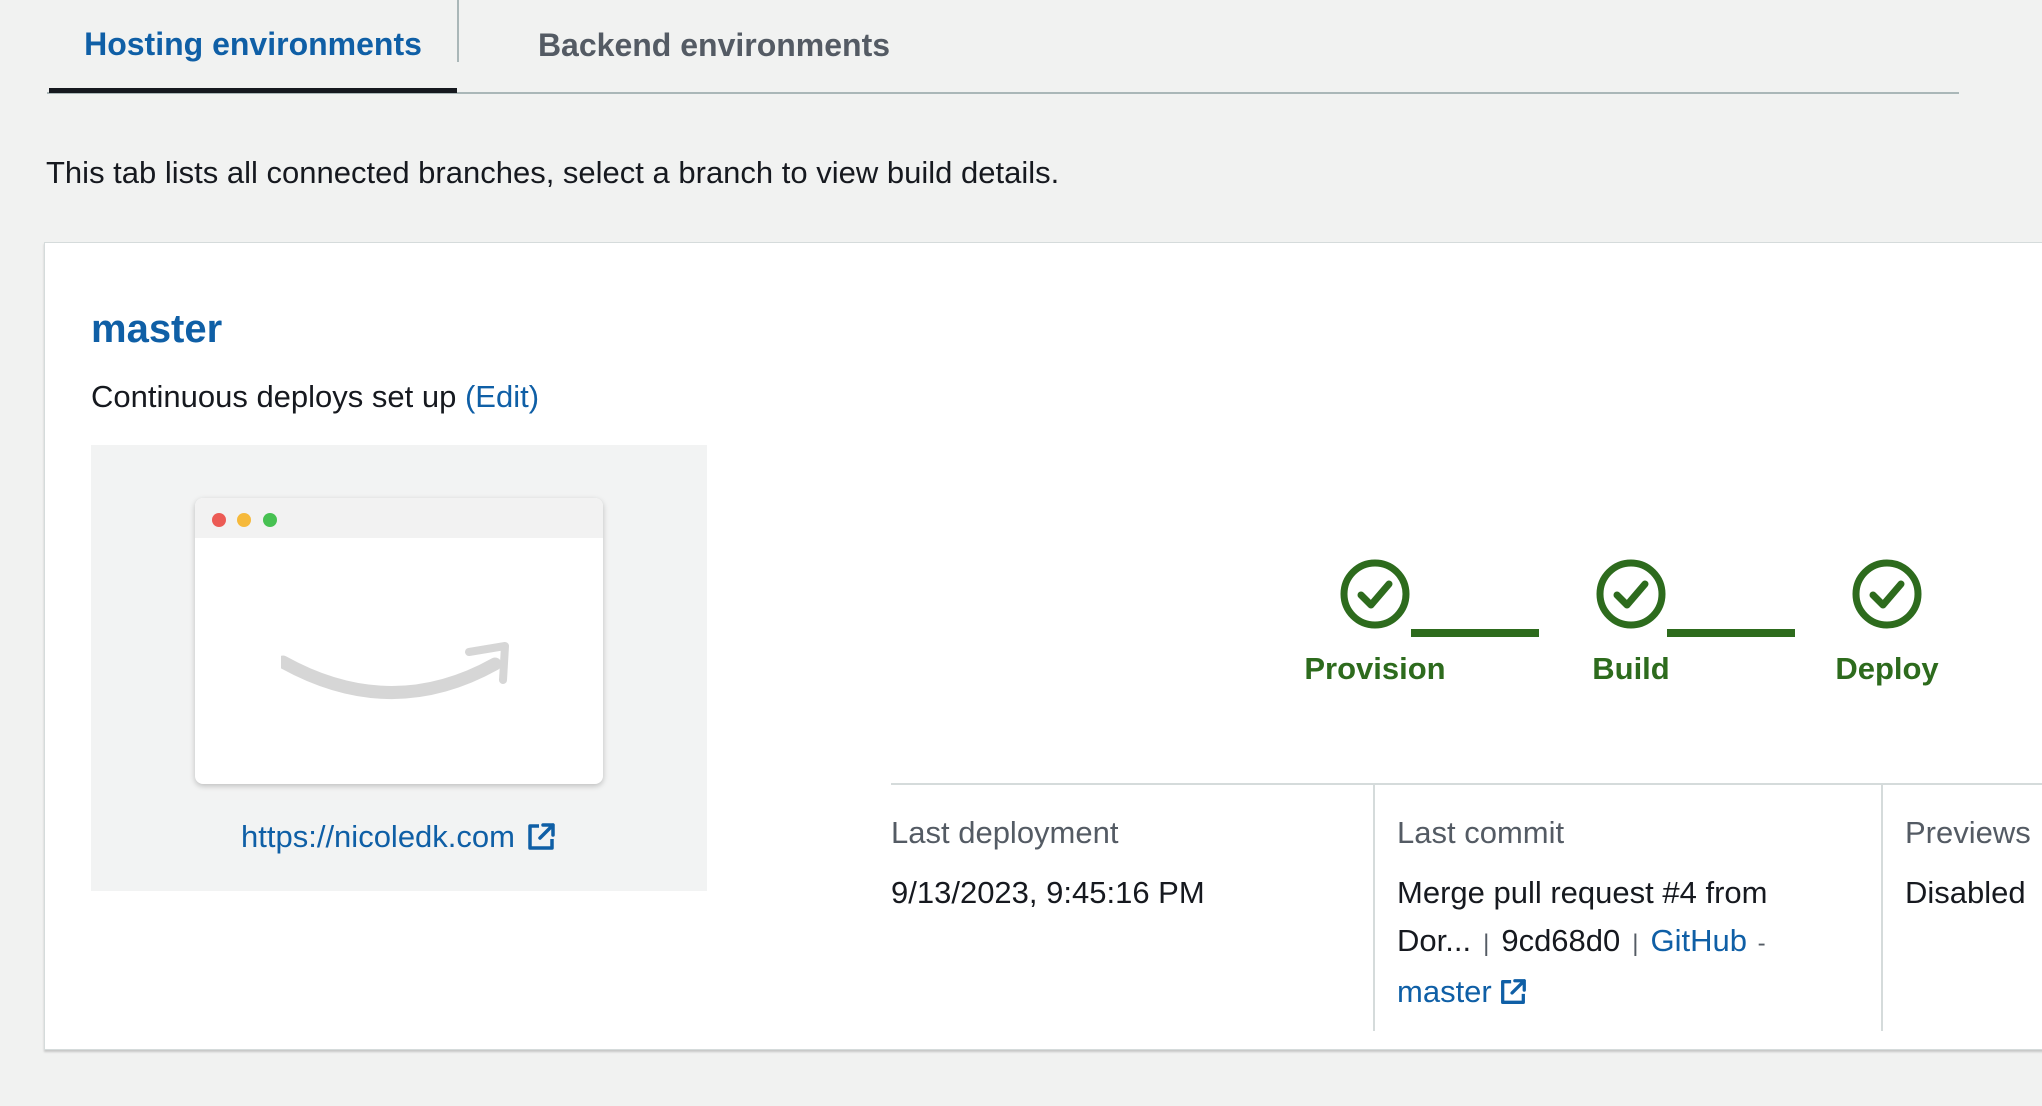 The width and height of the screenshot is (2042, 1106). I want to click on browser-thumbnail, so click(399, 641).